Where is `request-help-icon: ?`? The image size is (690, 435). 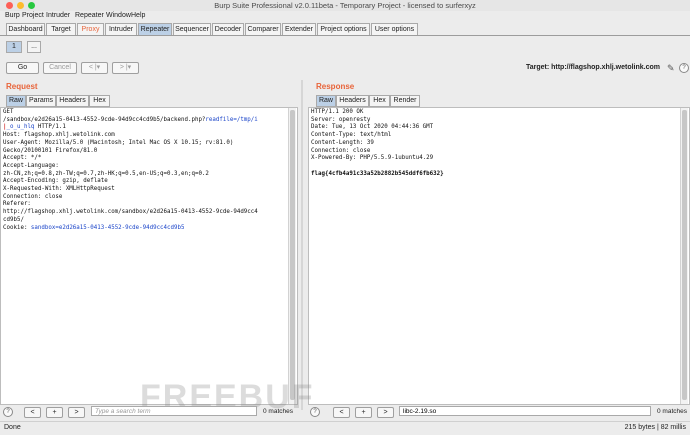
request-help-icon: ? is located at coordinates (8, 412).